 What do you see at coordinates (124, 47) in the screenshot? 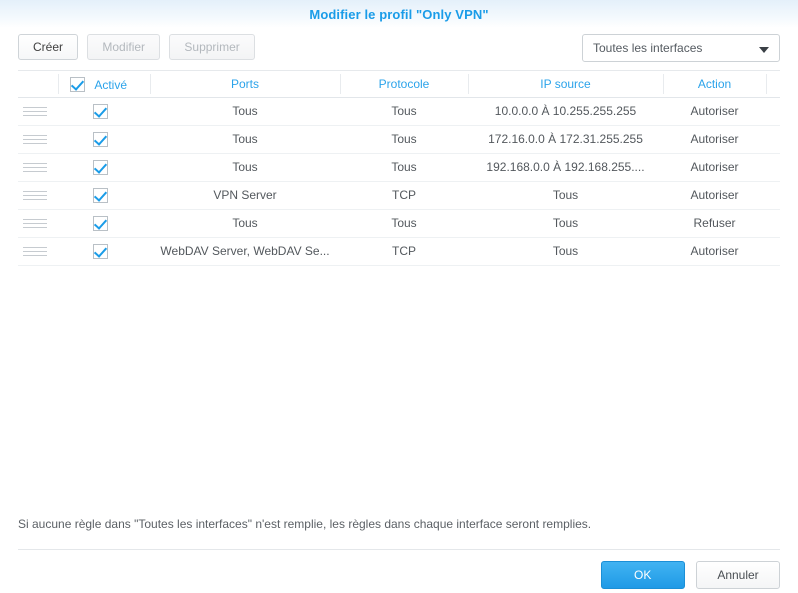
I see `edit-button: Modifier` at bounding box center [124, 47].